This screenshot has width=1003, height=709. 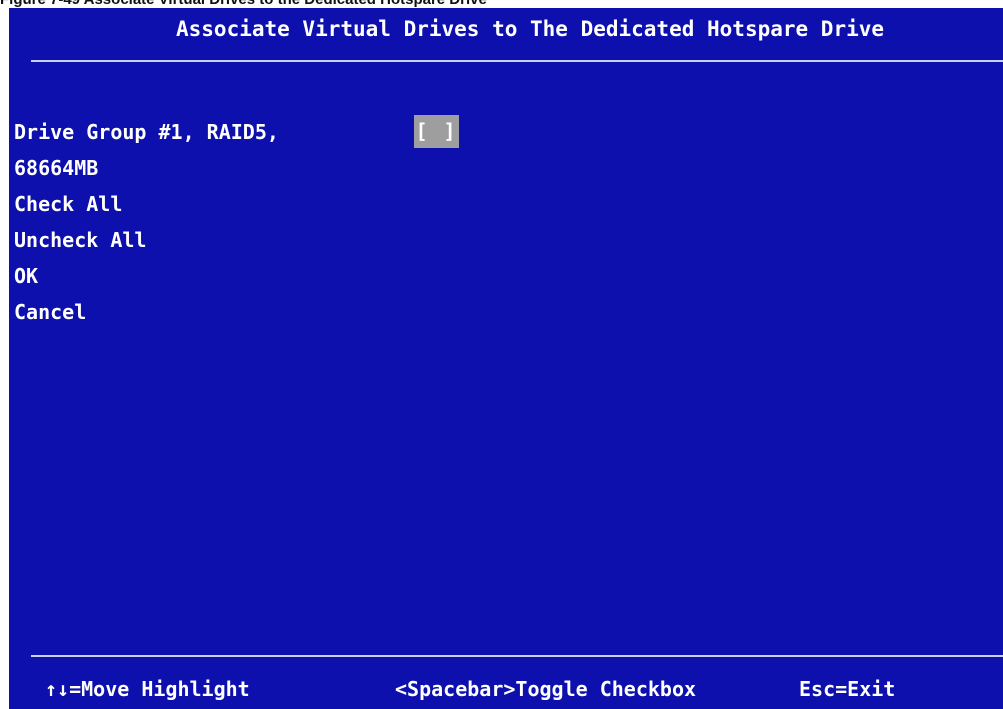 What do you see at coordinates (146, 204) in the screenshot?
I see `check-all-option: Check All` at bounding box center [146, 204].